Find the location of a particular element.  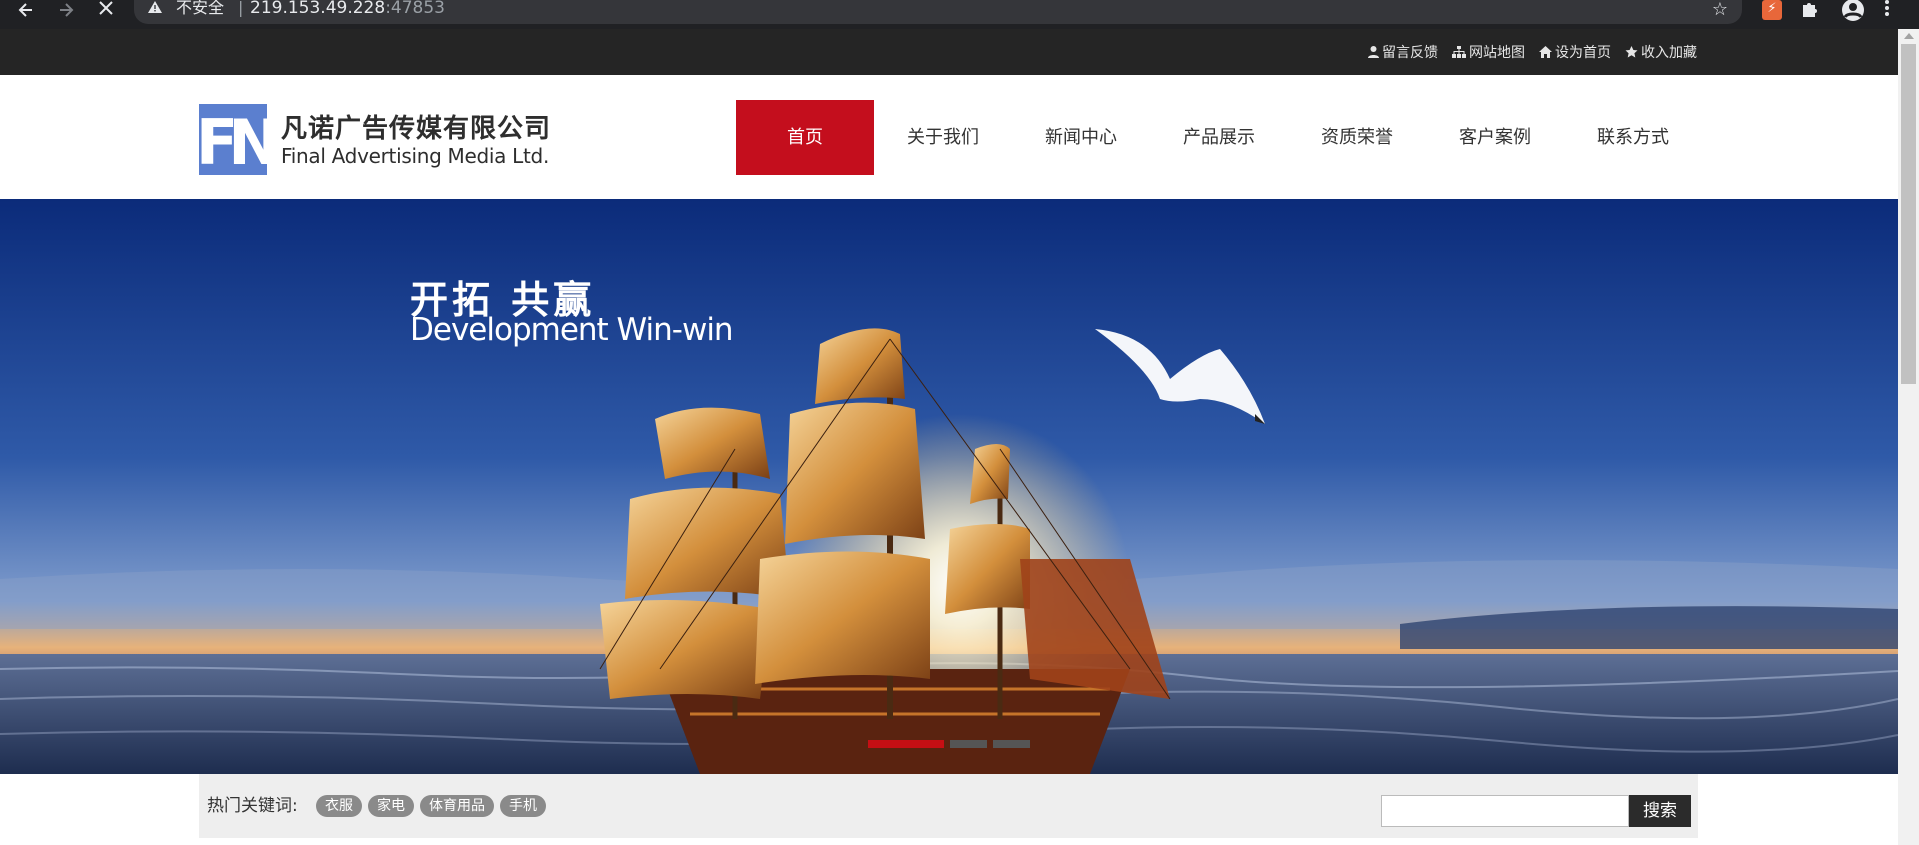

nav-item-honors: 资质荣誉 is located at coordinates (1357, 137).